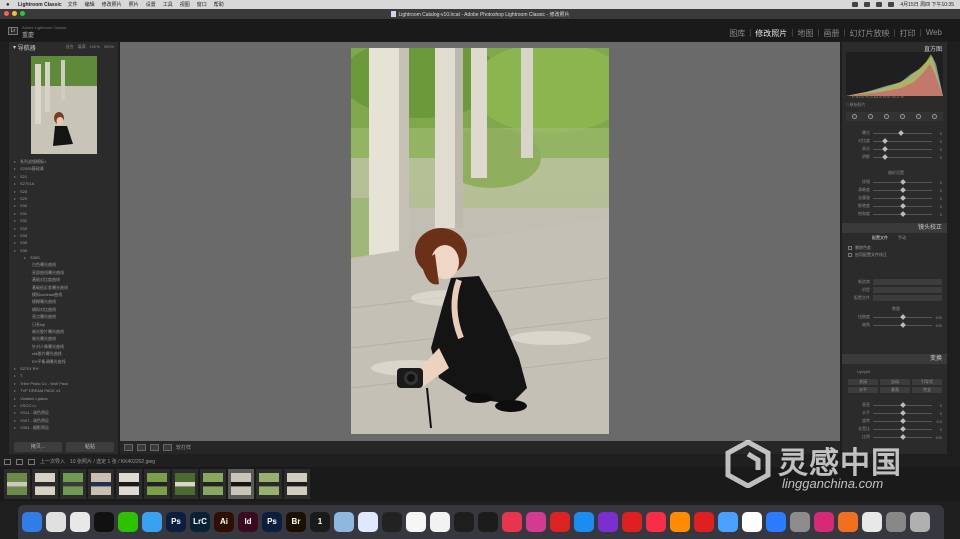 Image resolution: width=960 pixels, height=539 pixels. What do you see at coordinates (104, 522) in the screenshot?
I see `qq-icon` at bounding box center [104, 522].